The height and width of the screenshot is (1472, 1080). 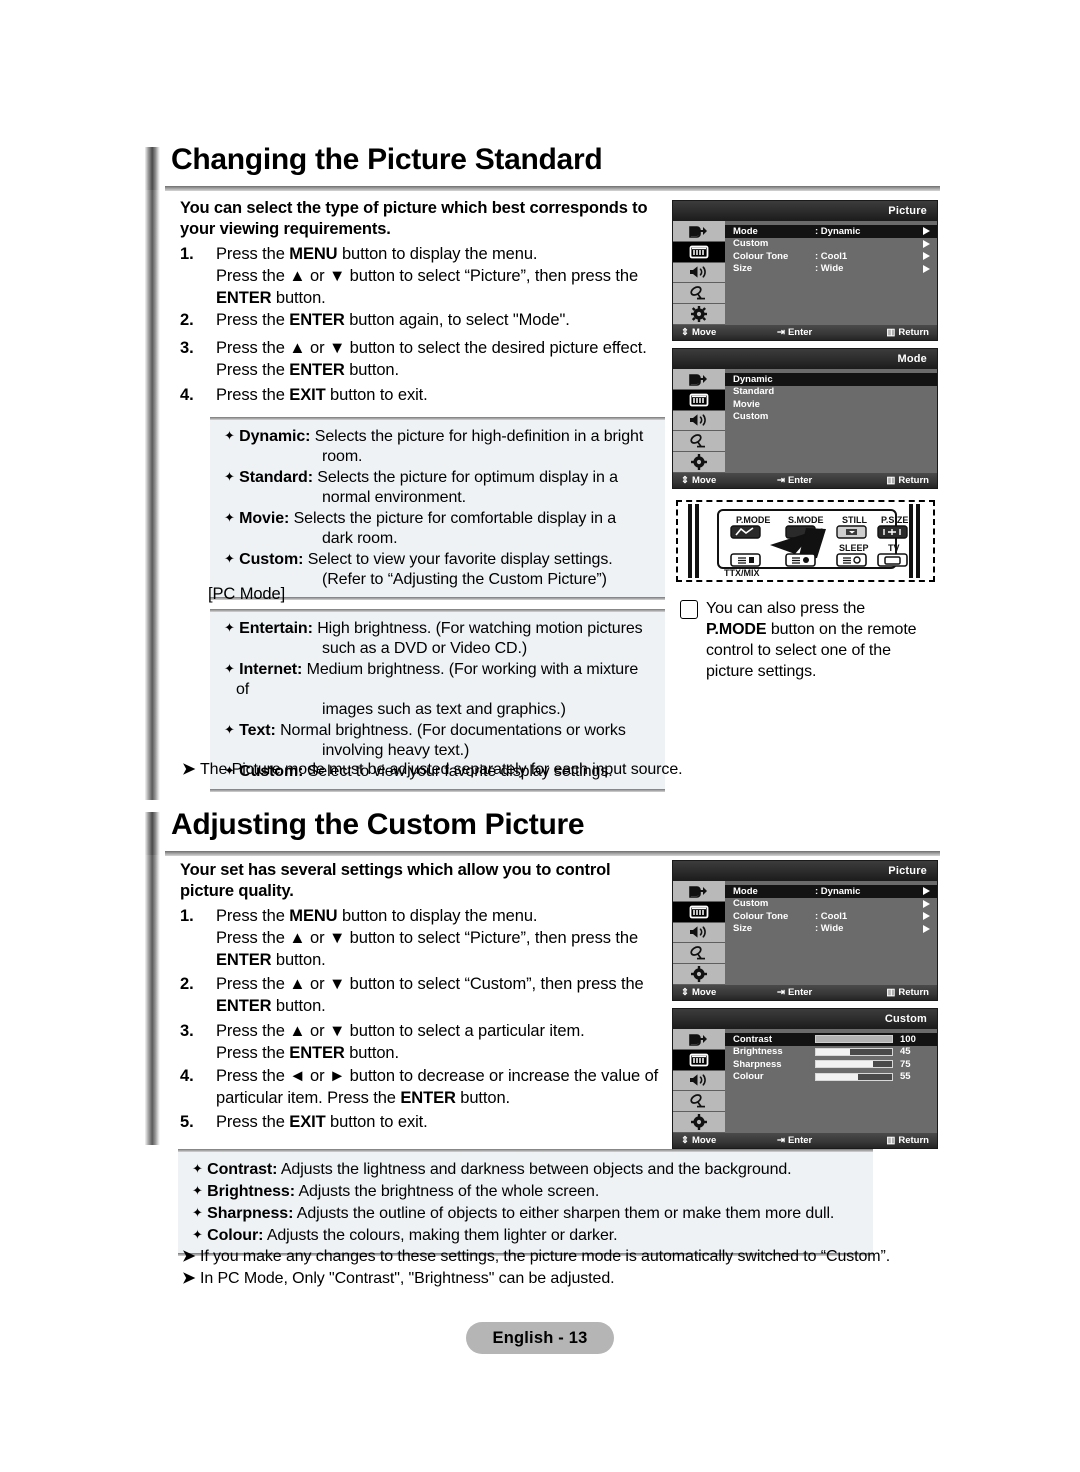 I want to click on osd-icon-rail, so click(x=699, y=1081).